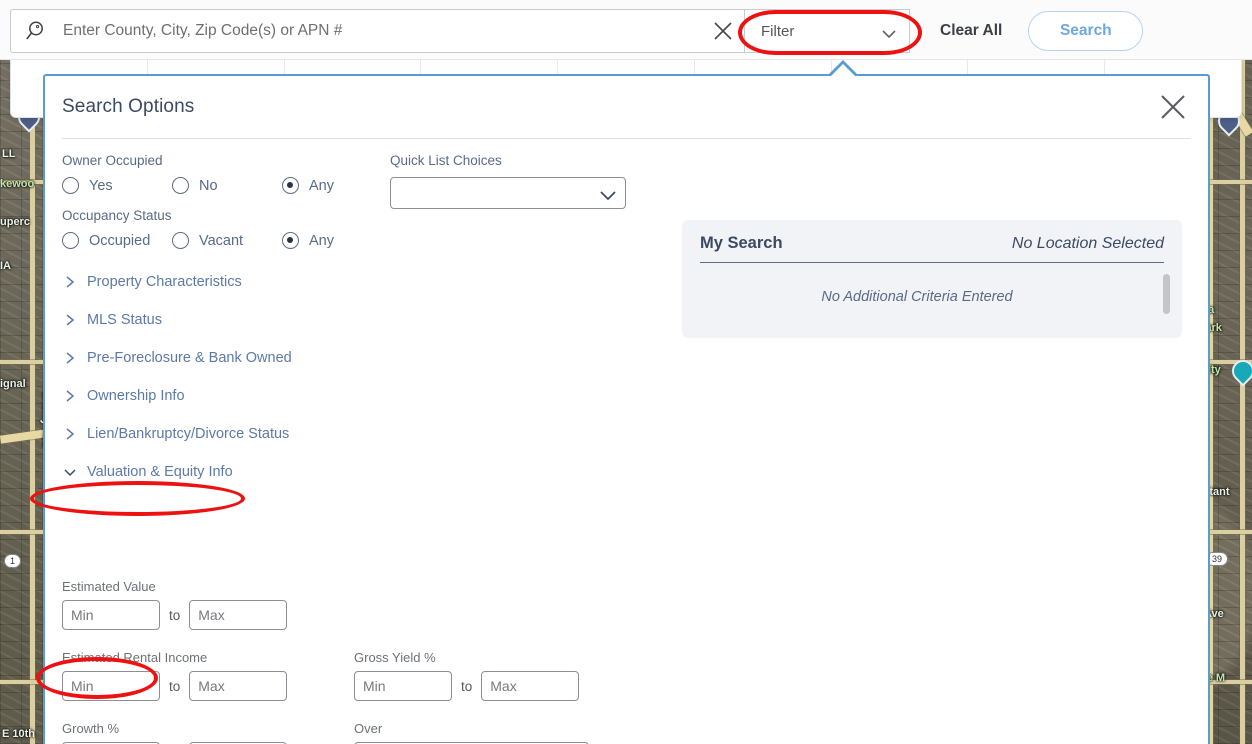 The width and height of the screenshot is (1252, 744). What do you see at coordinates (969, 31) in the screenshot?
I see `clear-all-button: Clear All` at bounding box center [969, 31].